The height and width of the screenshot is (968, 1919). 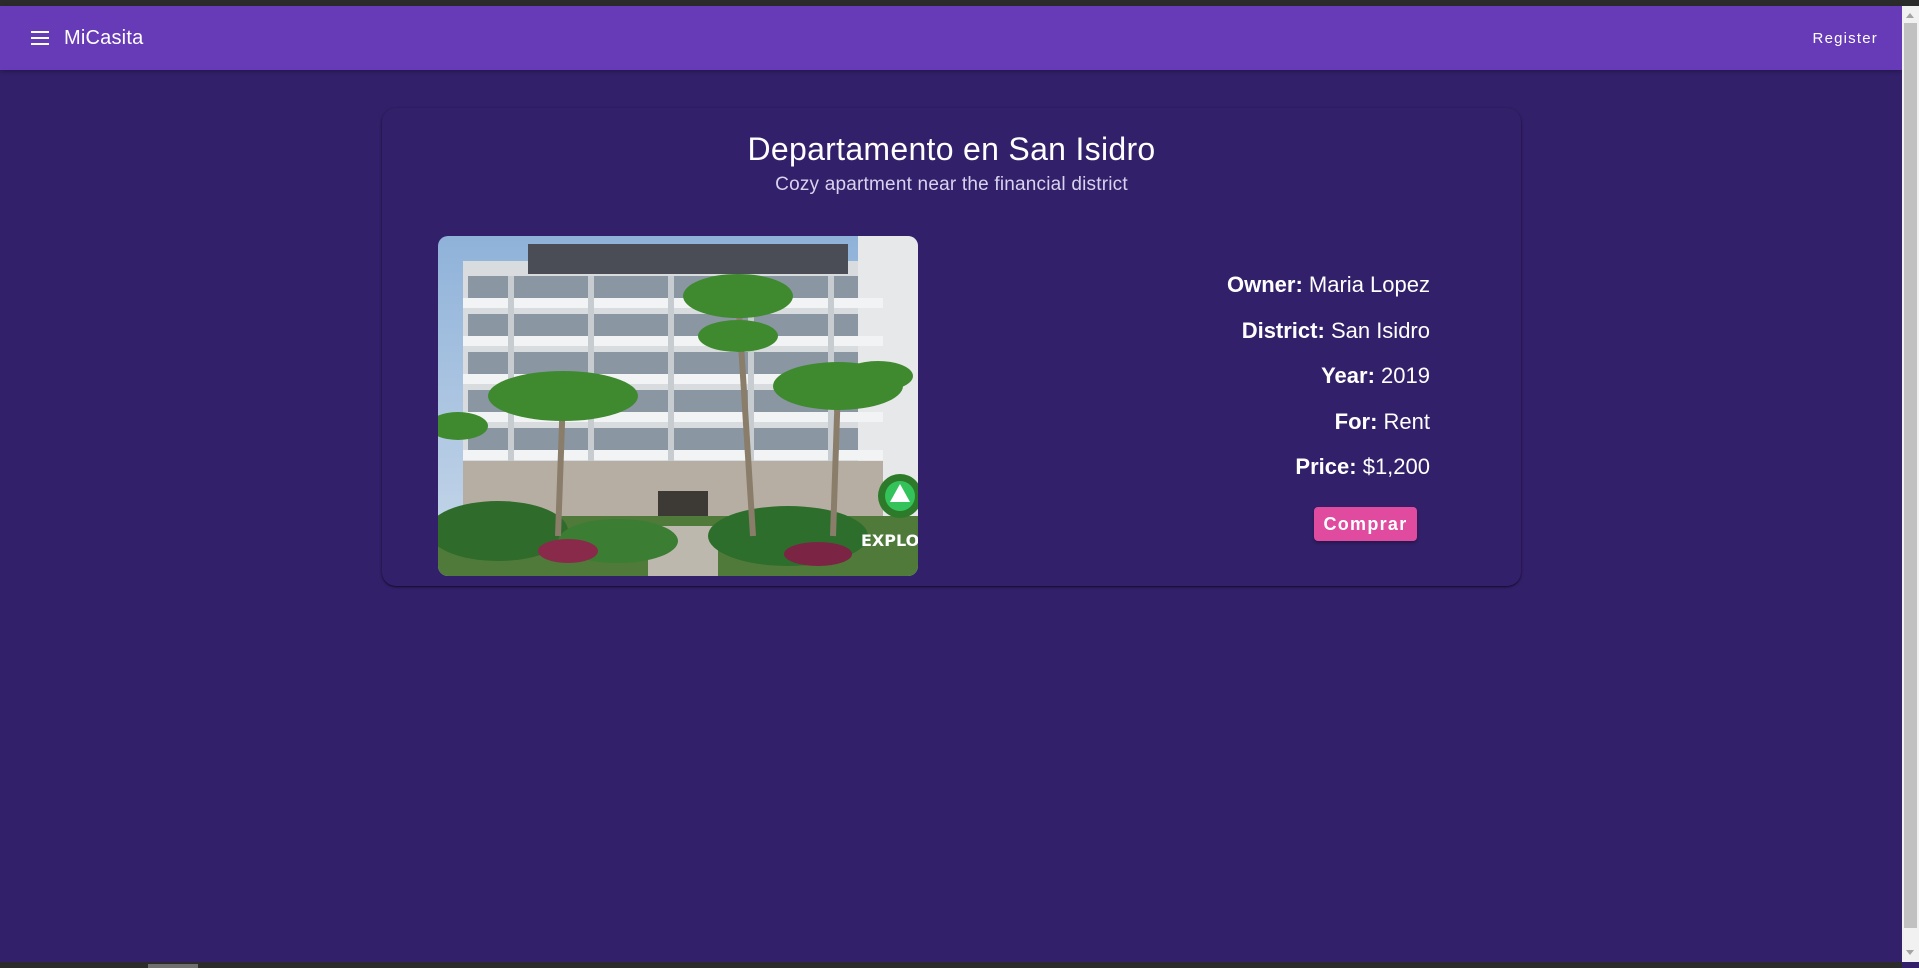 What do you see at coordinates (1406, 421) in the screenshot?
I see `detail-for-value: Rent` at bounding box center [1406, 421].